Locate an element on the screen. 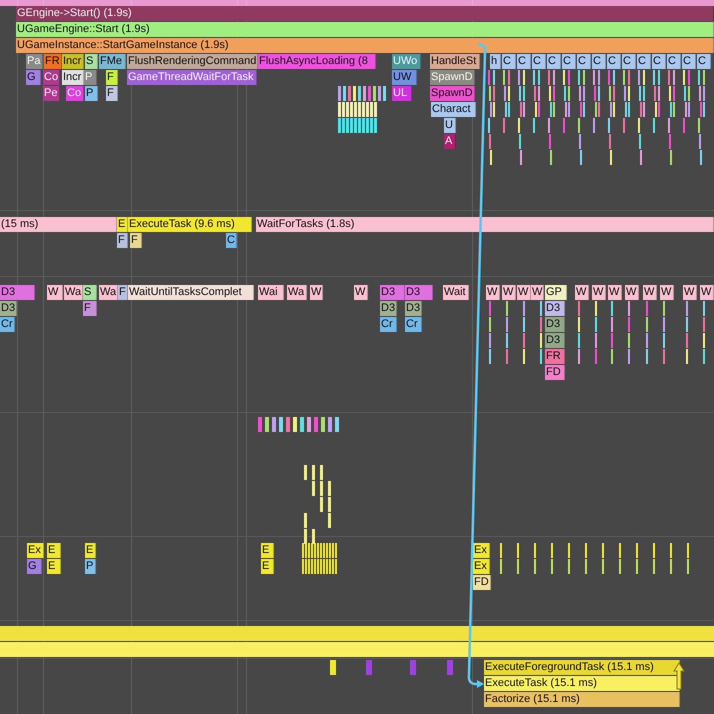 Image resolution: width=714 pixels, height=714 pixels. timeline-event: Incr is located at coordinates (73, 61).